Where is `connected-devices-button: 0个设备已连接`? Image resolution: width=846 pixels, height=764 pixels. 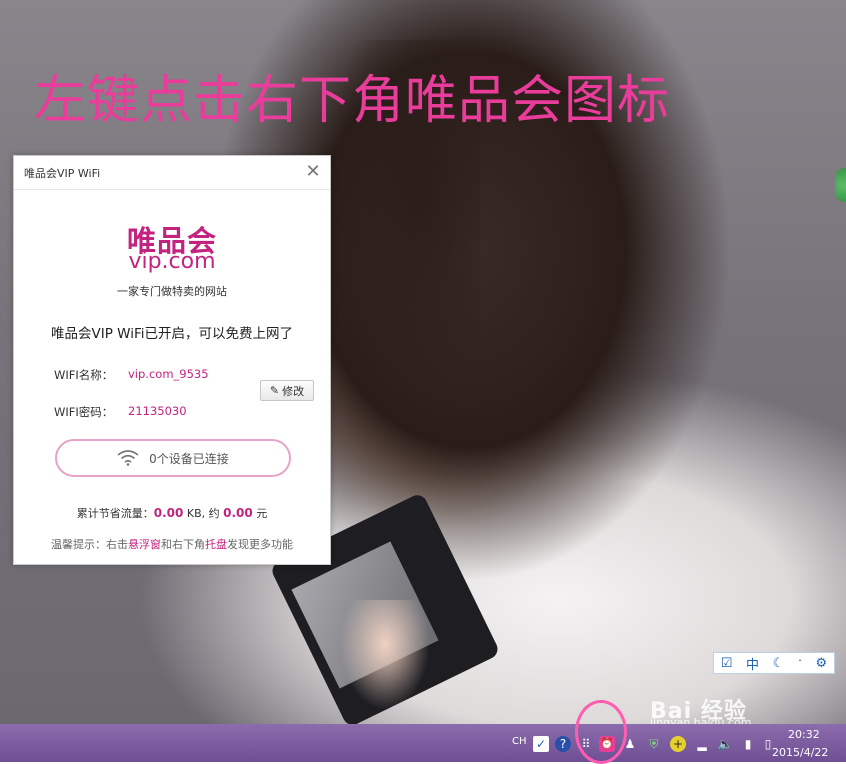 connected-devices-button: 0个设备已连接 is located at coordinates (173, 458).